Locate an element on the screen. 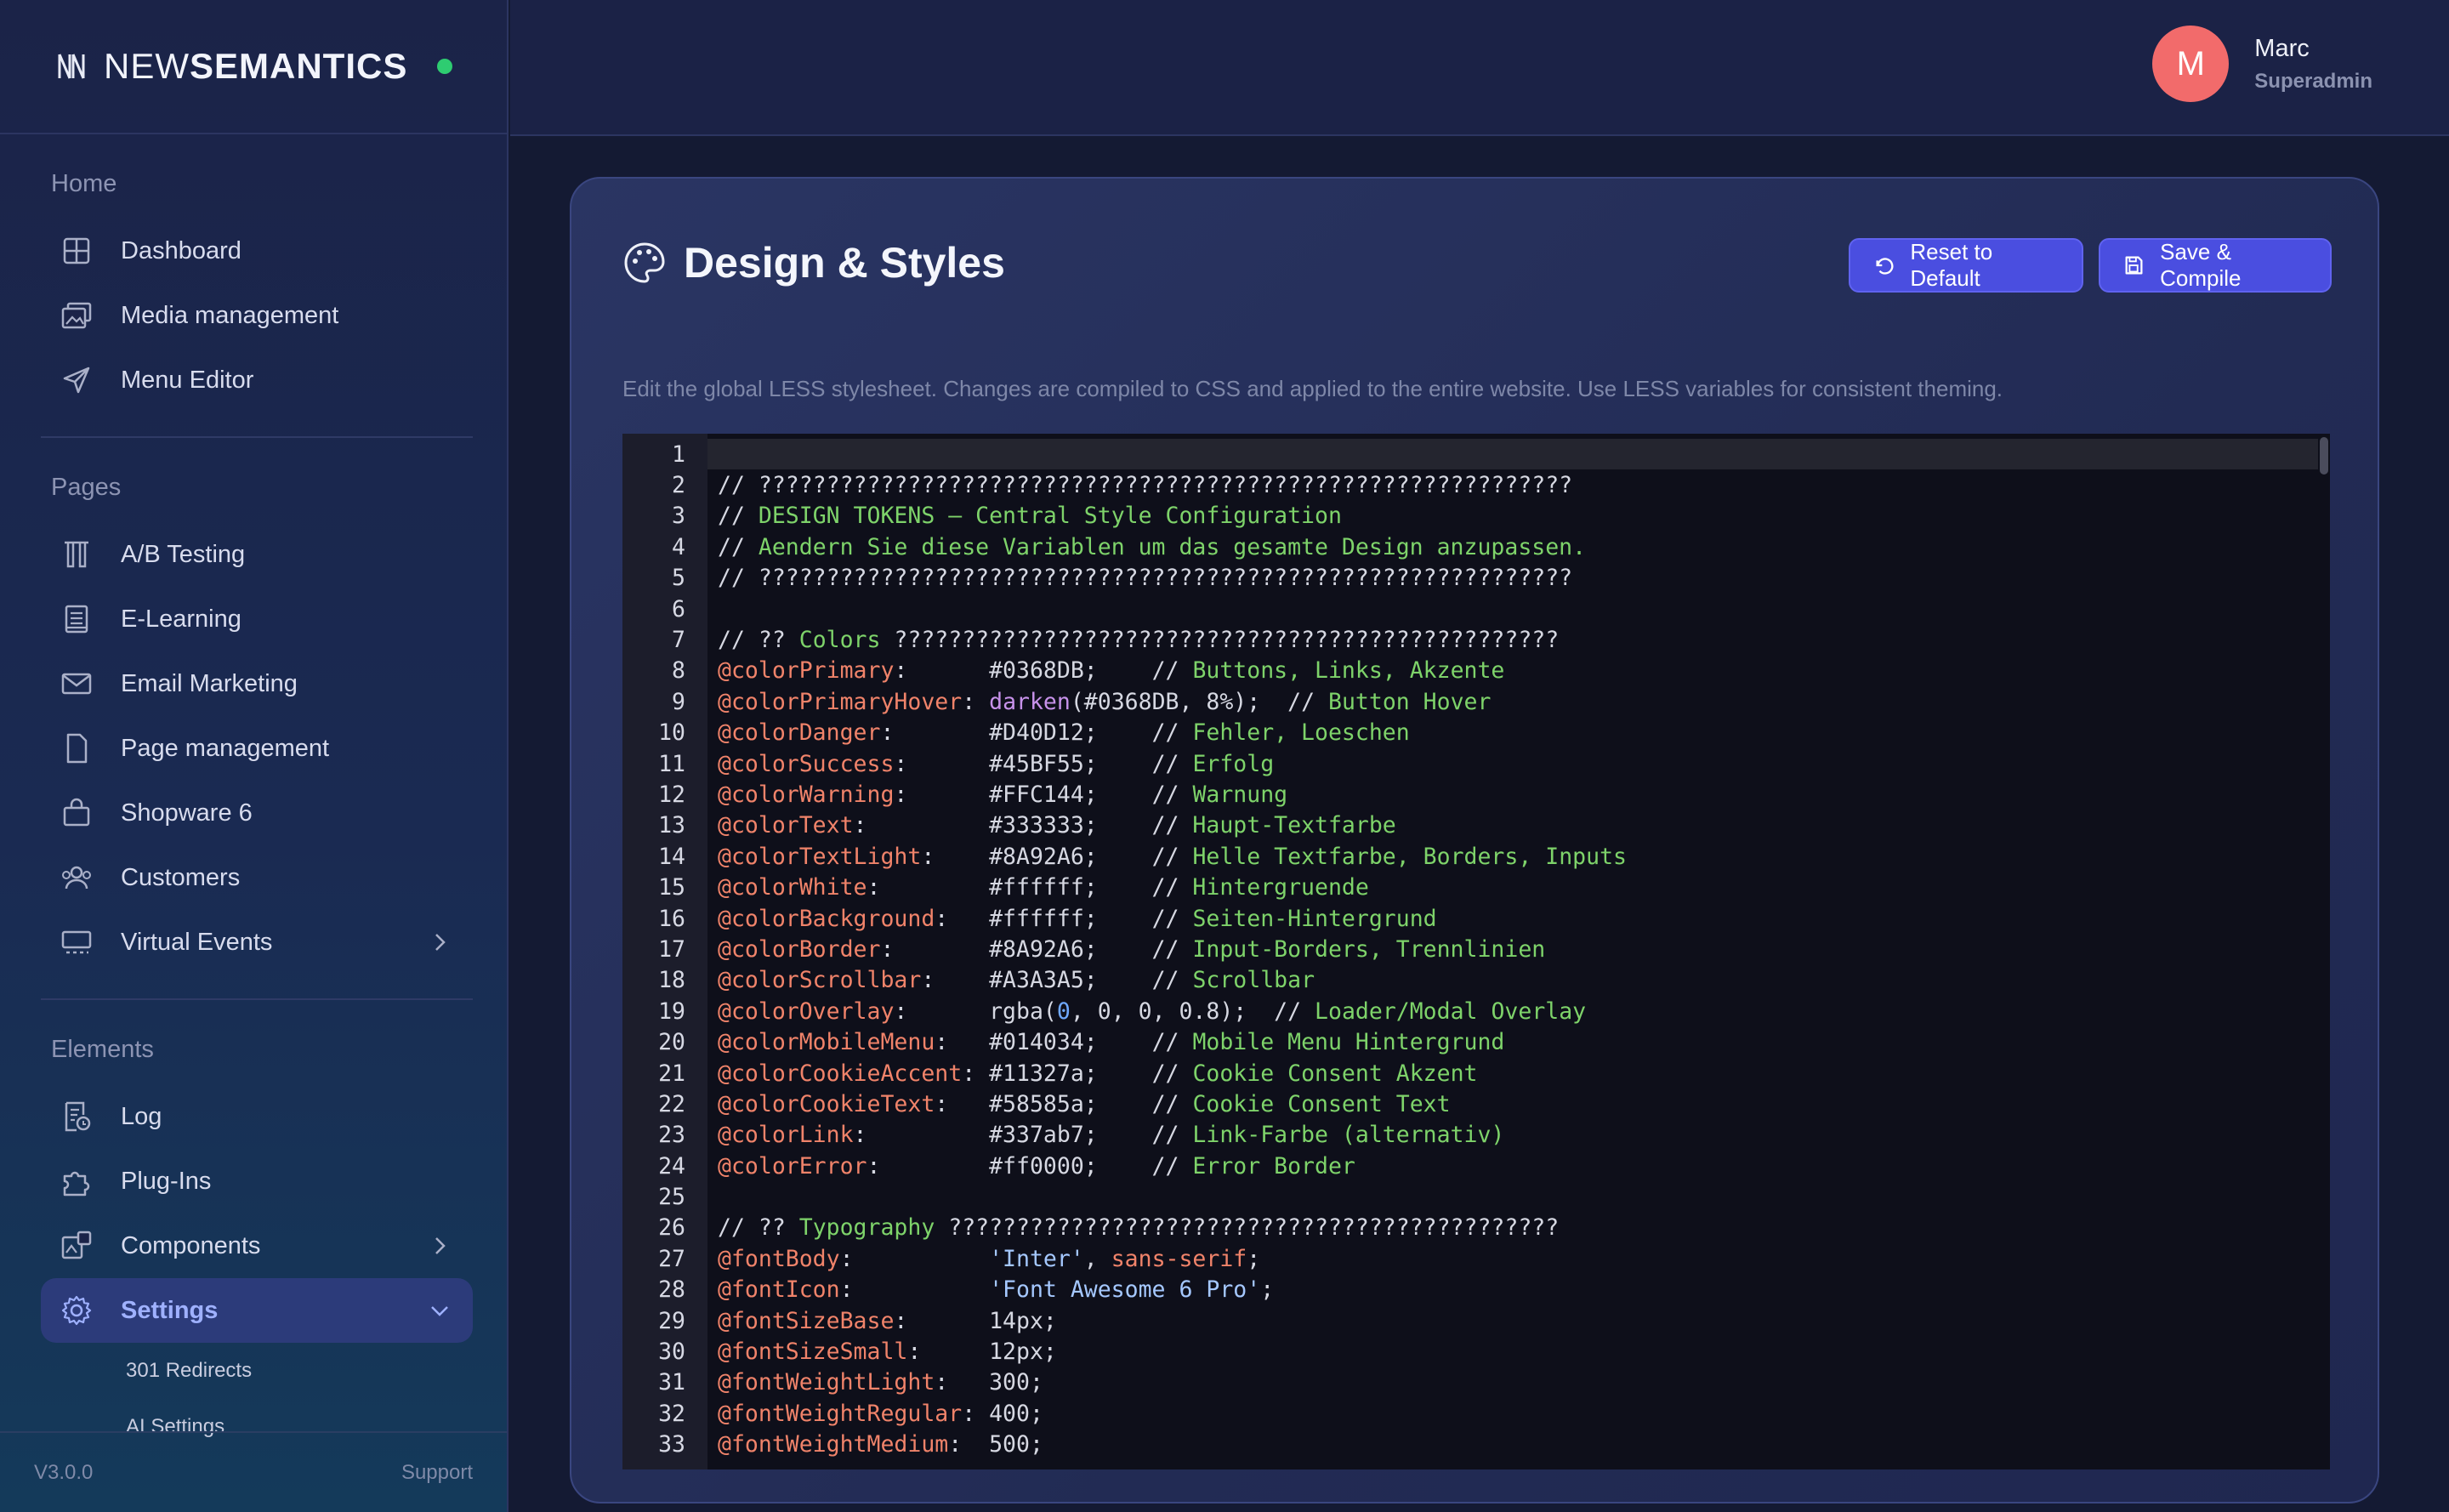 The image size is (2449, 1512). submenu-item-301-redirects: 301 Redirects is located at coordinates (299, 1371).